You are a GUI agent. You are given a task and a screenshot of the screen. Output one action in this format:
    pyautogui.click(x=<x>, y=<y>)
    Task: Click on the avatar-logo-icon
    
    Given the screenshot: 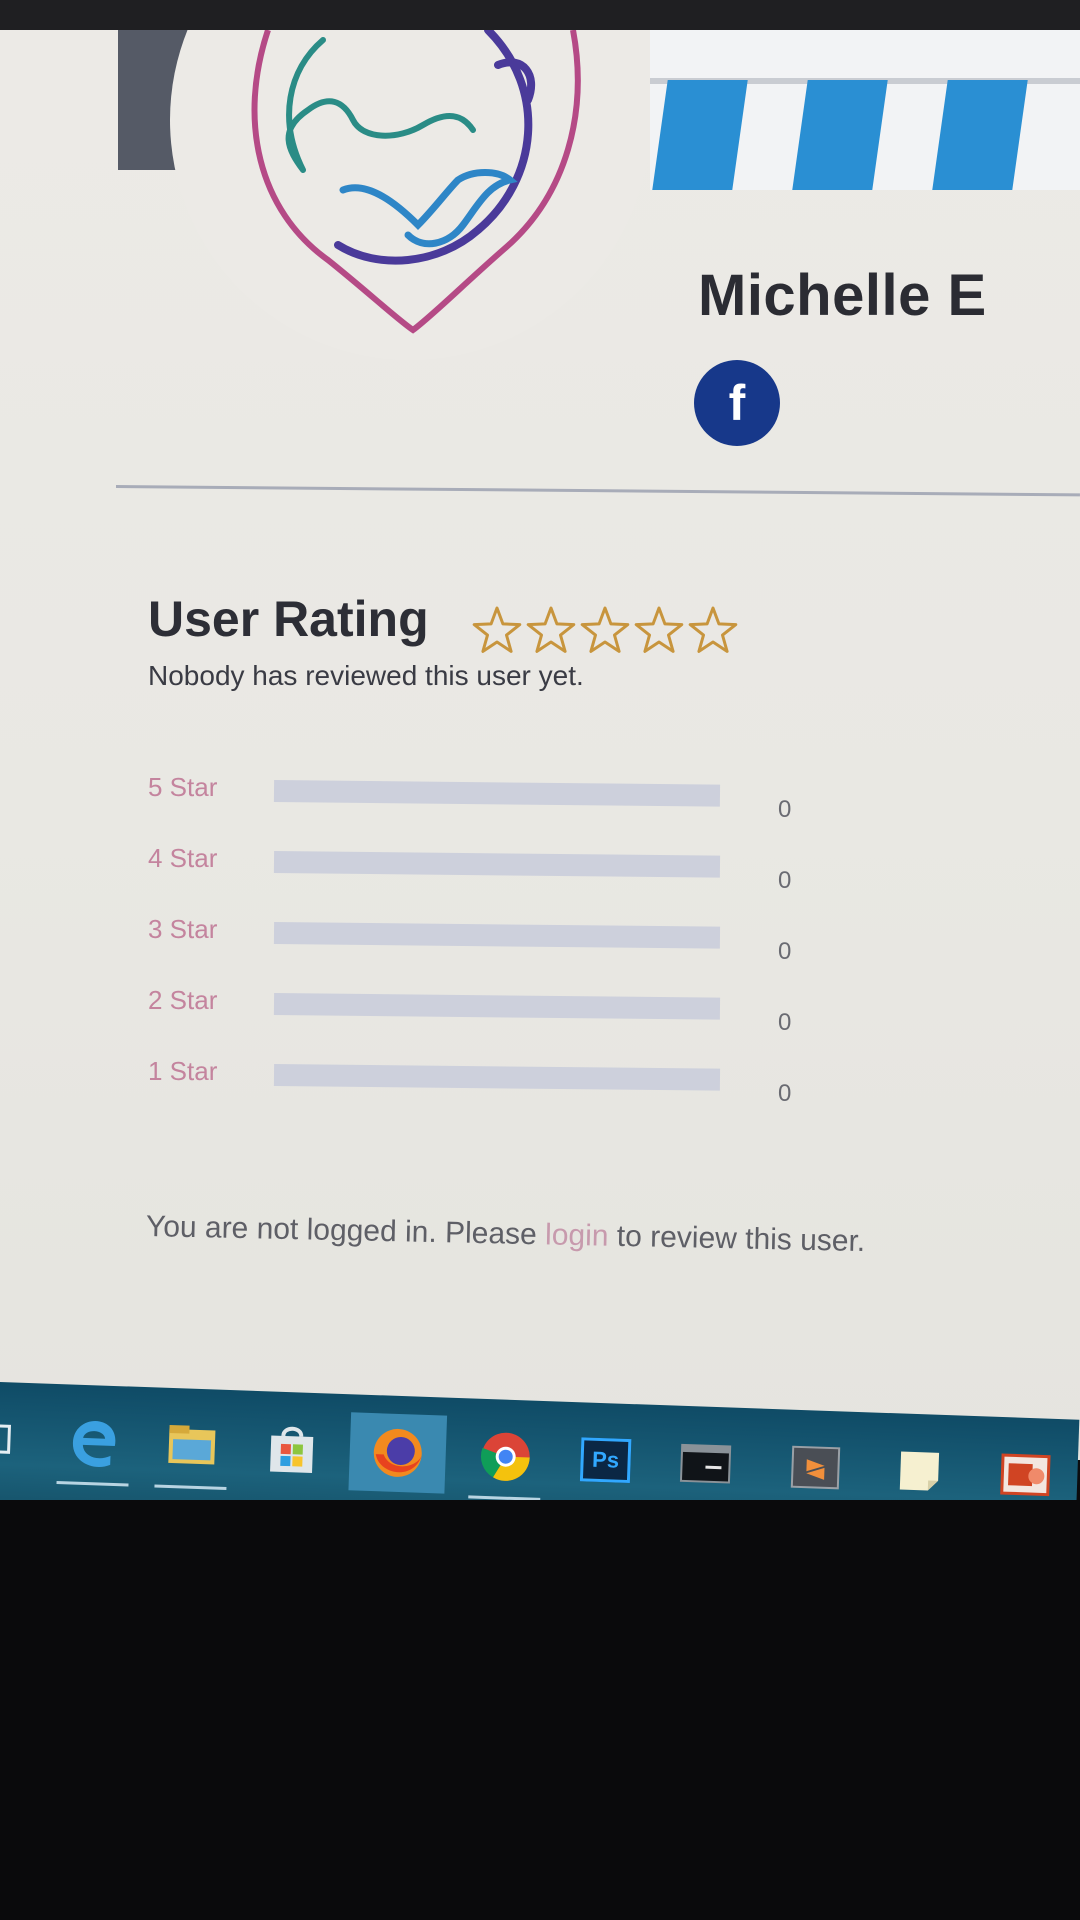 What is the action you would take?
    pyautogui.click(x=416, y=182)
    